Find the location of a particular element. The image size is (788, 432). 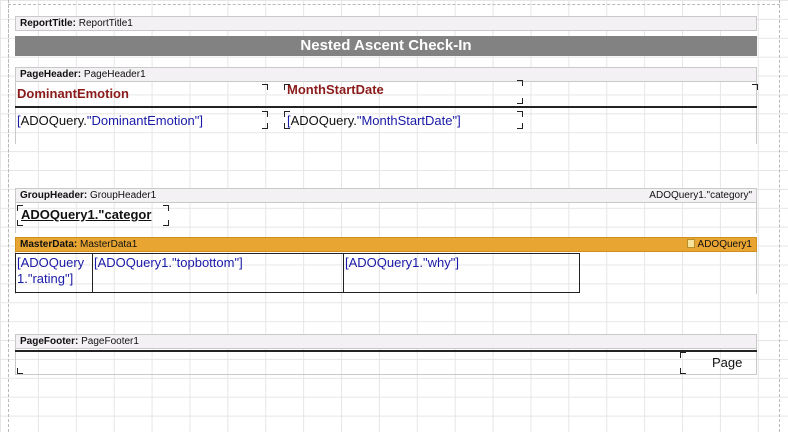

band-name: PageHeader1 is located at coordinates (114, 74).